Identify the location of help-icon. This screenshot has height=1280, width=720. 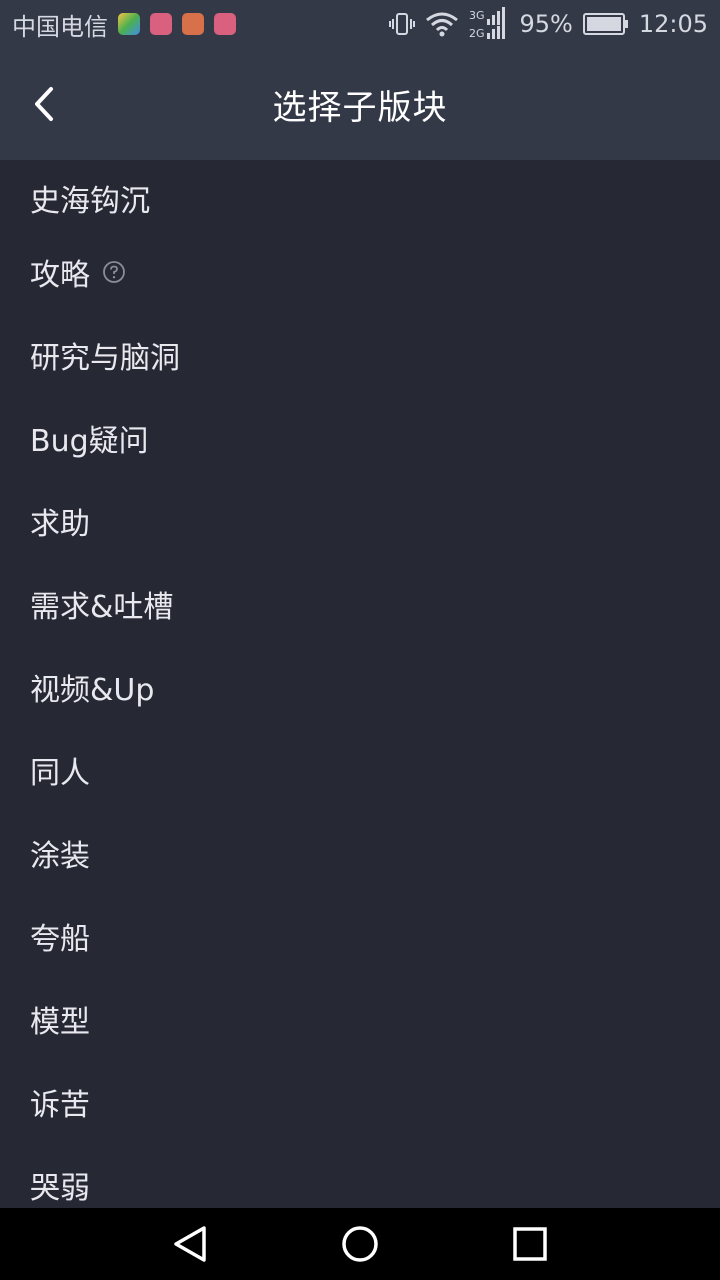
(114, 272).